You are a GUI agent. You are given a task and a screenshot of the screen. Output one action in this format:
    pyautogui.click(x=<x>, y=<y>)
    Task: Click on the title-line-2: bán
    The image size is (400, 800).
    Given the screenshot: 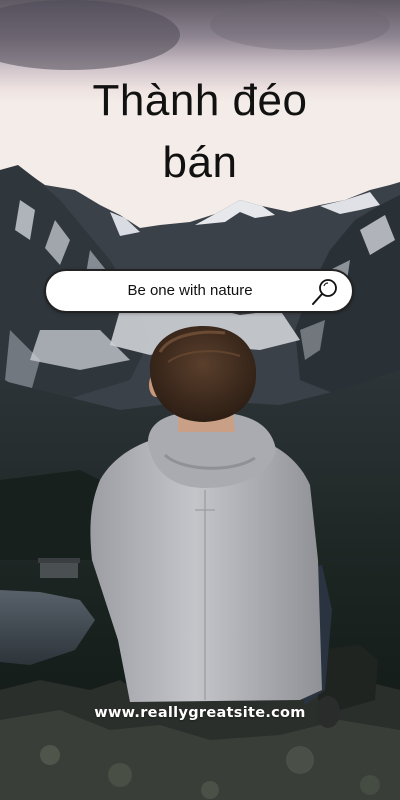 What is the action you would take?
    pyautogui.click(x=200, y=162)
    